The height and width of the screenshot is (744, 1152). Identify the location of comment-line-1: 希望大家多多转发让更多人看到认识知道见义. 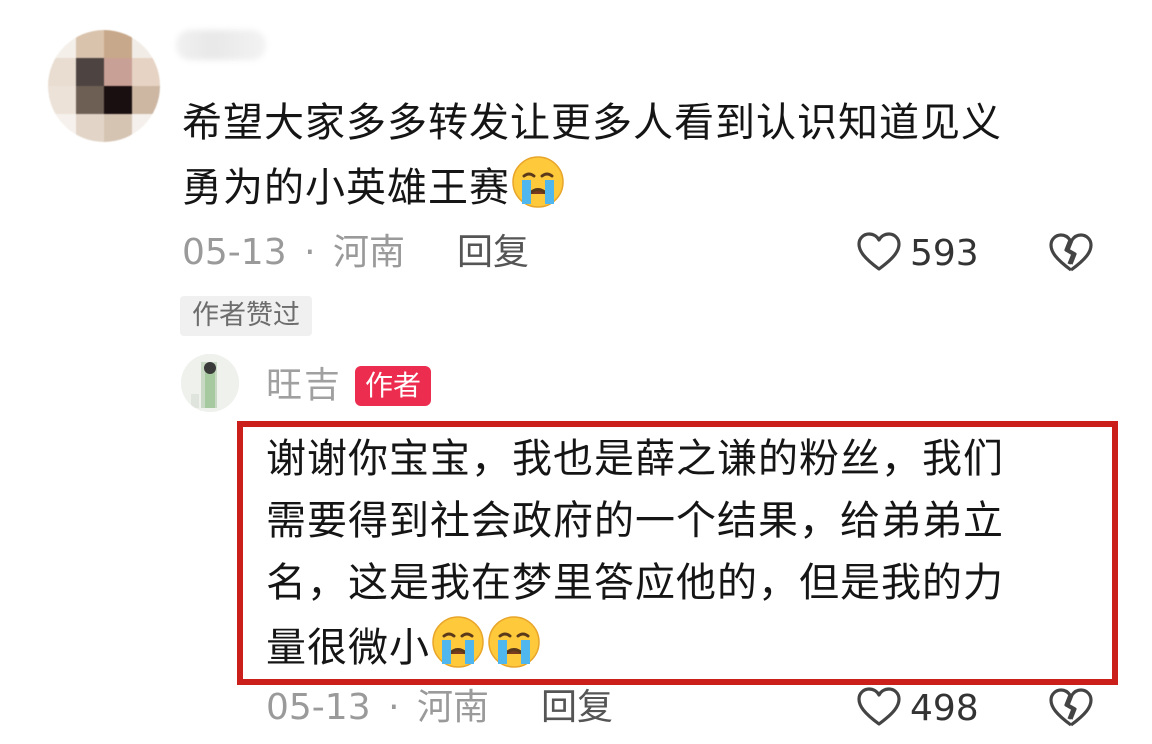
(592, 123).